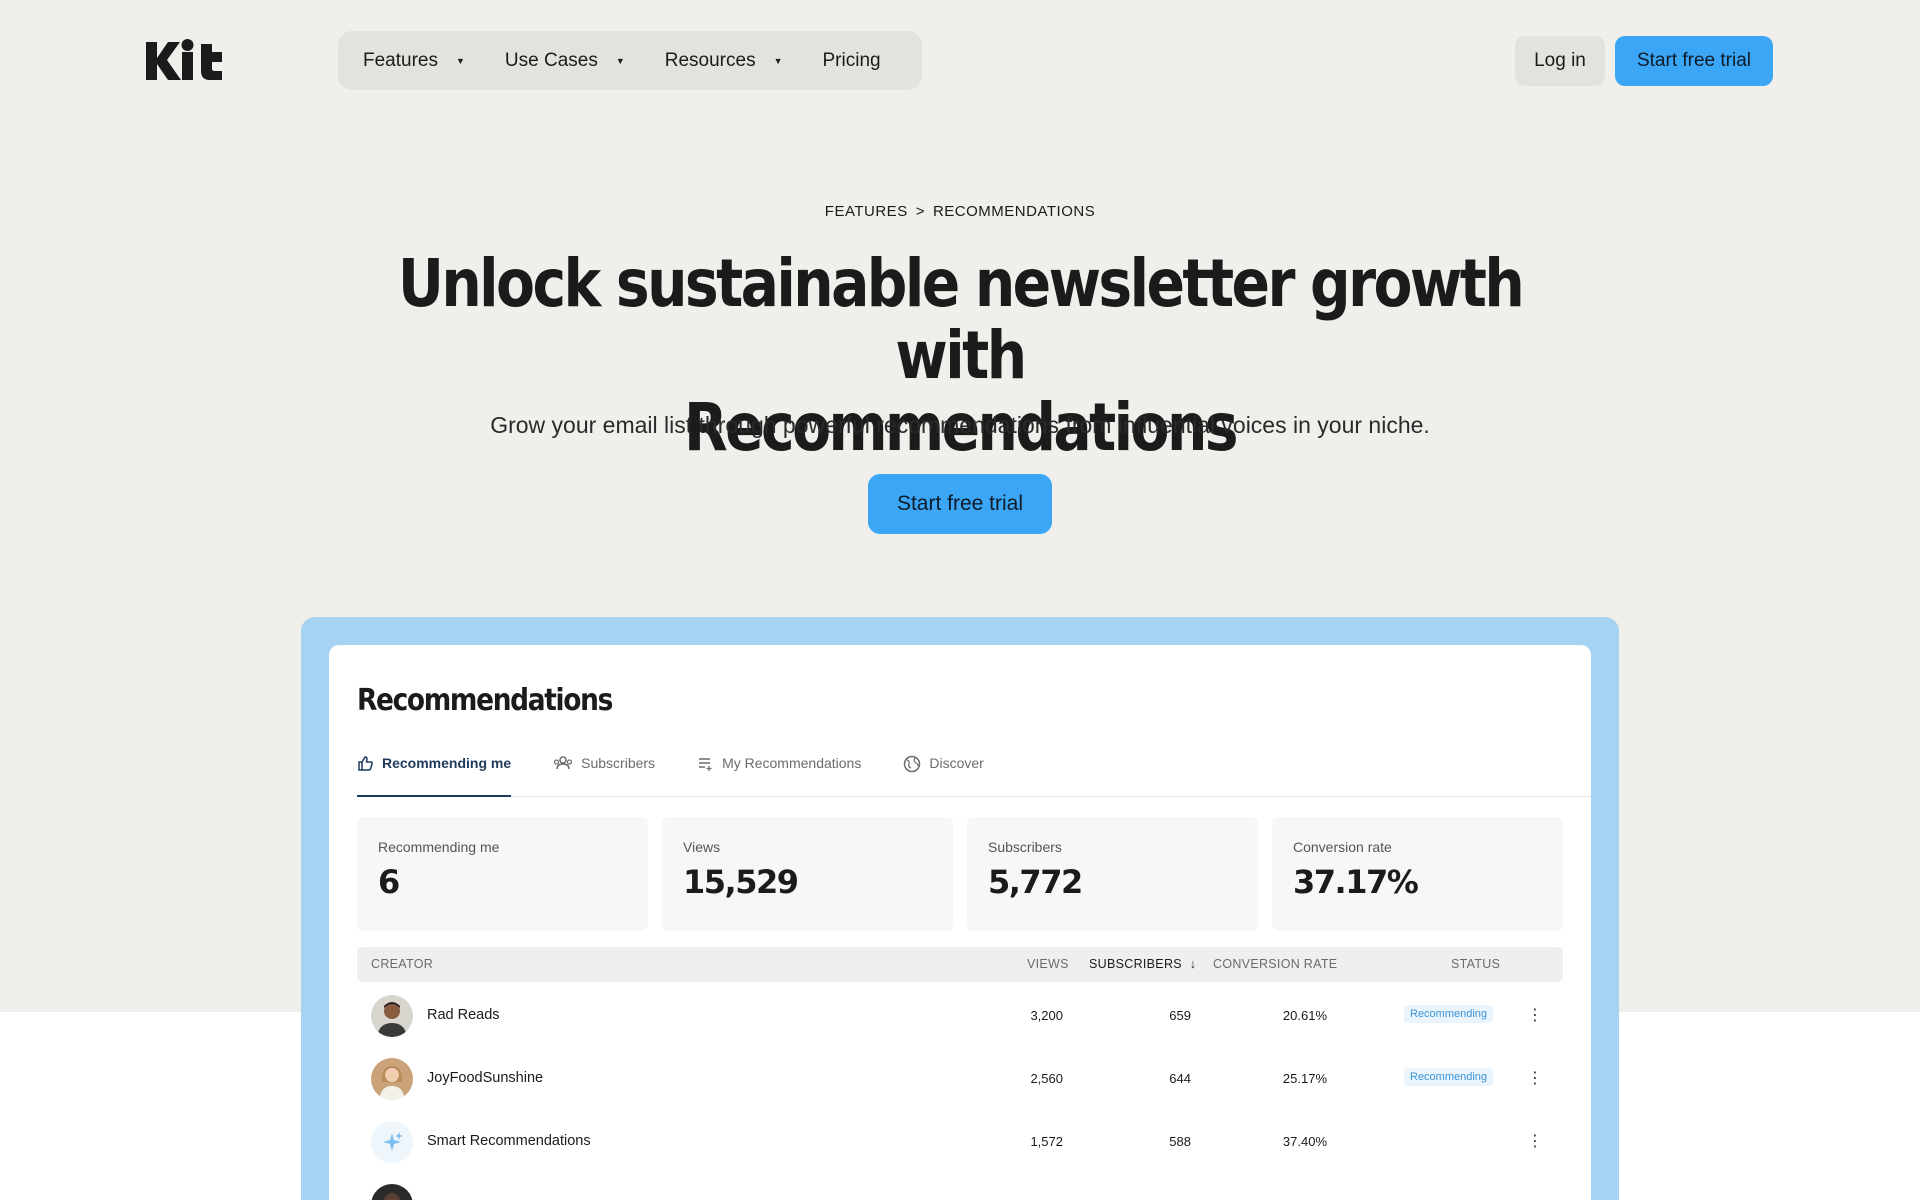 This screenshot has height=1200, width=1920. I want to click on nav-item-features: Features ▼, so click(414, 61).